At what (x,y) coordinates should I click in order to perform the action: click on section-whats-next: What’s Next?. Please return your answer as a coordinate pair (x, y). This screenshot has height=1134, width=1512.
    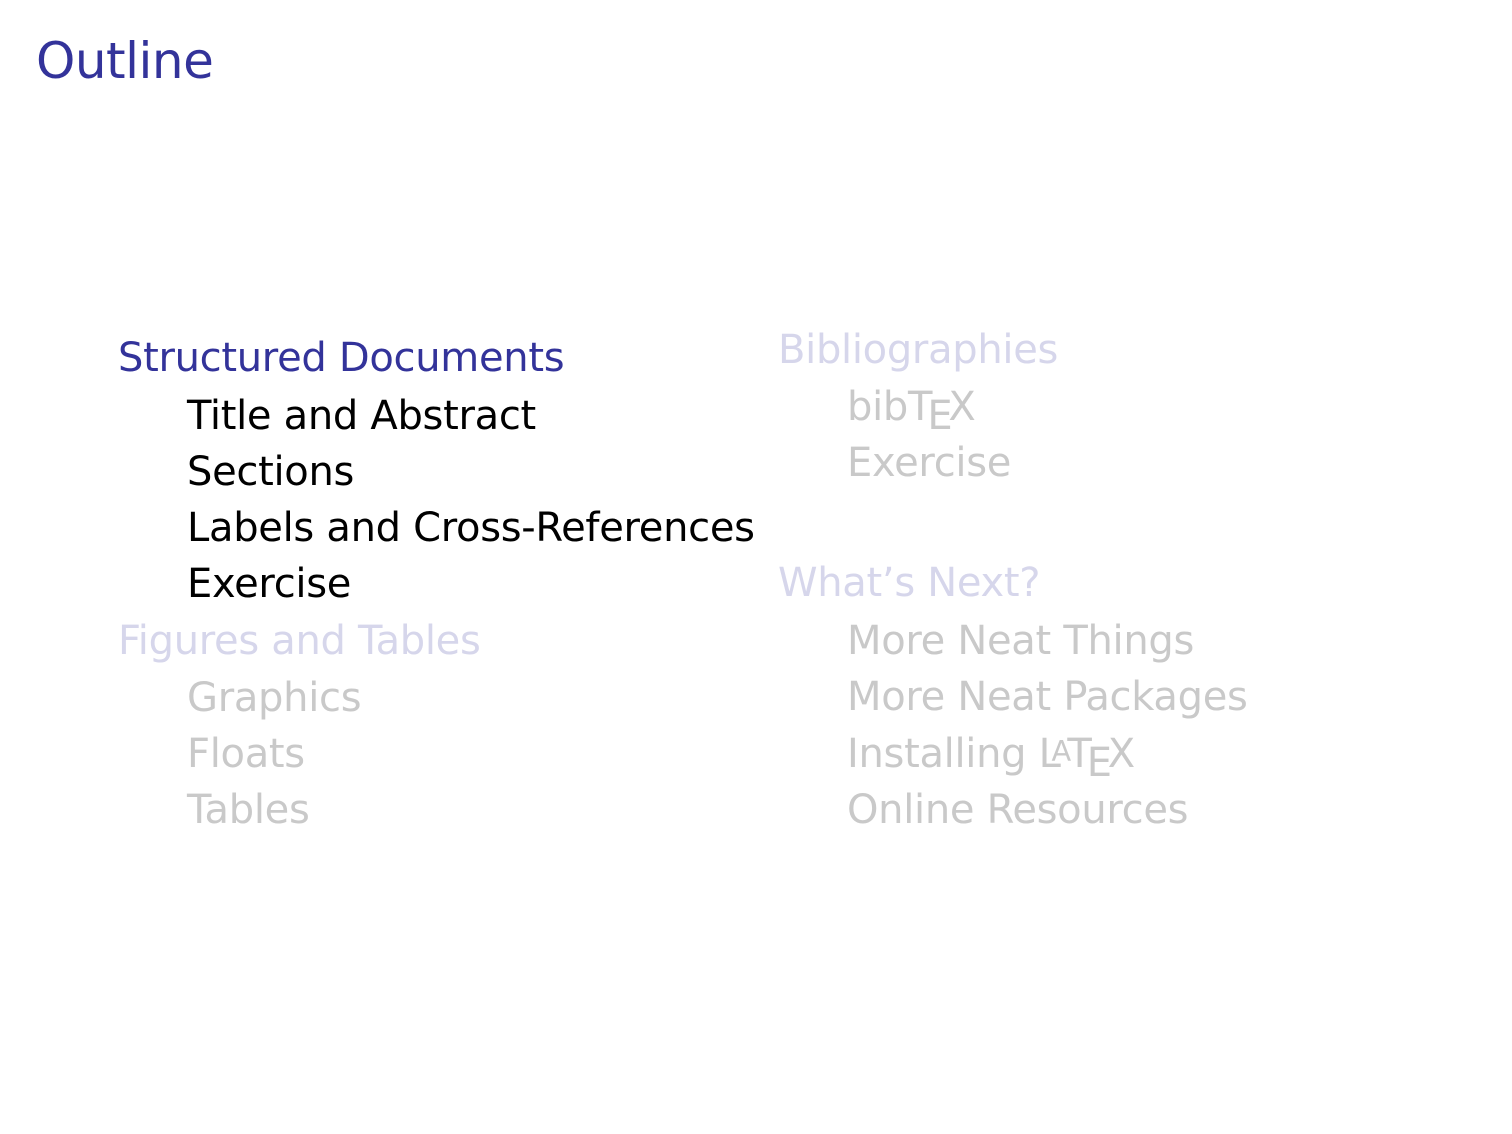
    Looking at the image, I should click on (909, 583).